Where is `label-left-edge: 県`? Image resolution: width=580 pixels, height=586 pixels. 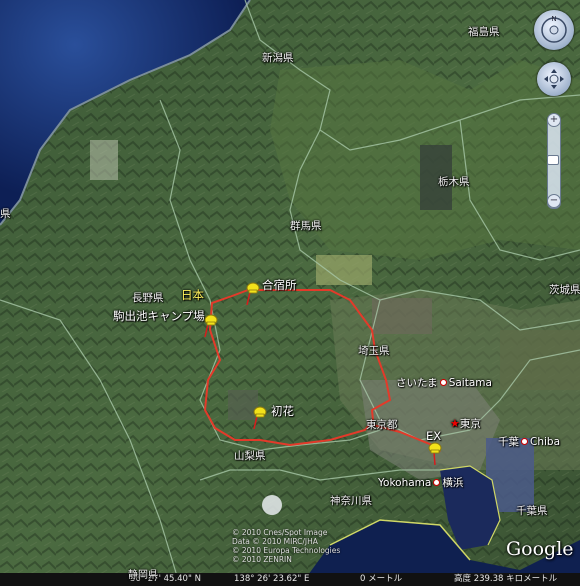 label-left-edge: 県 is located at coordinates (5, 214).